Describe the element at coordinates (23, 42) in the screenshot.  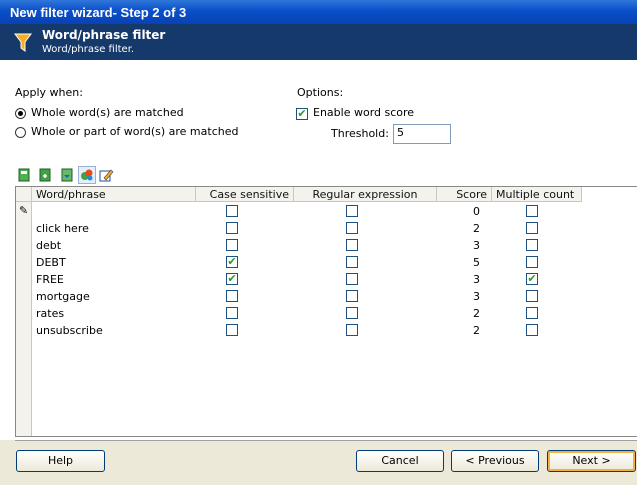
I see `filter-funnel-icon` at that location.